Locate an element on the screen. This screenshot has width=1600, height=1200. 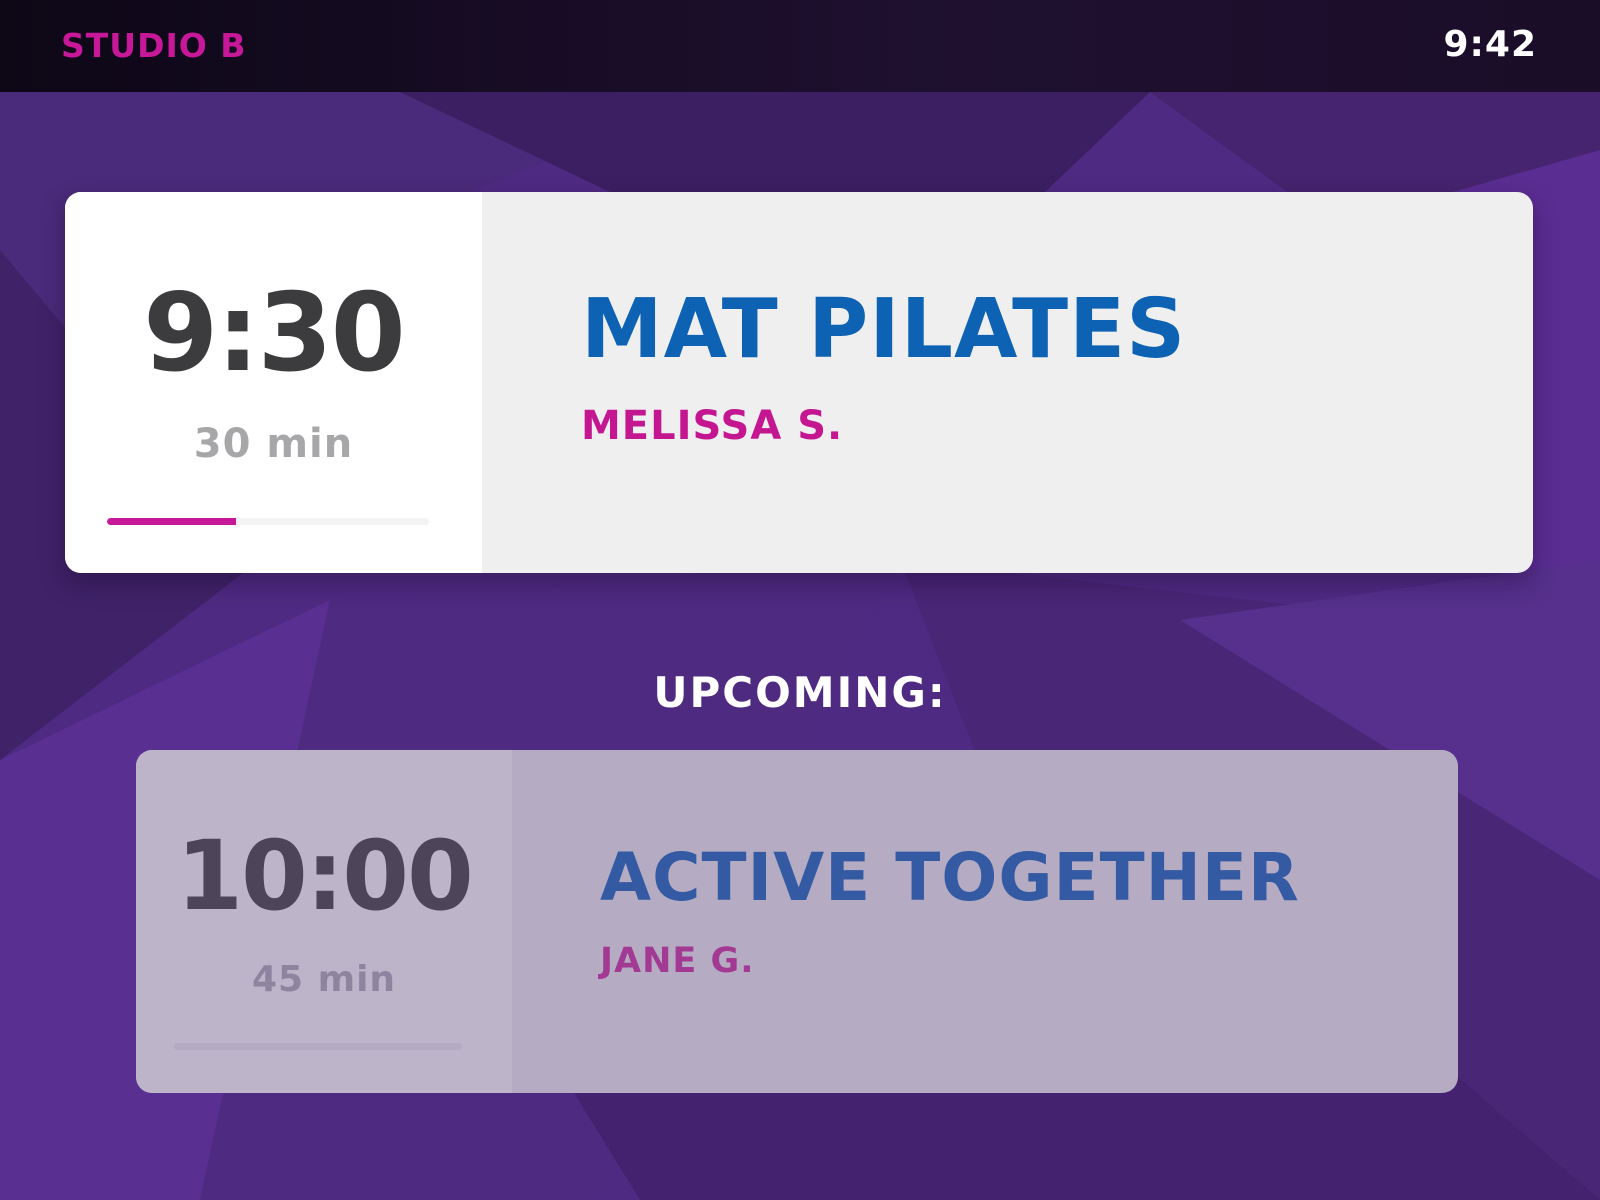
upcoming-heading: UPCOMING: is located at coordinates (800, 692).